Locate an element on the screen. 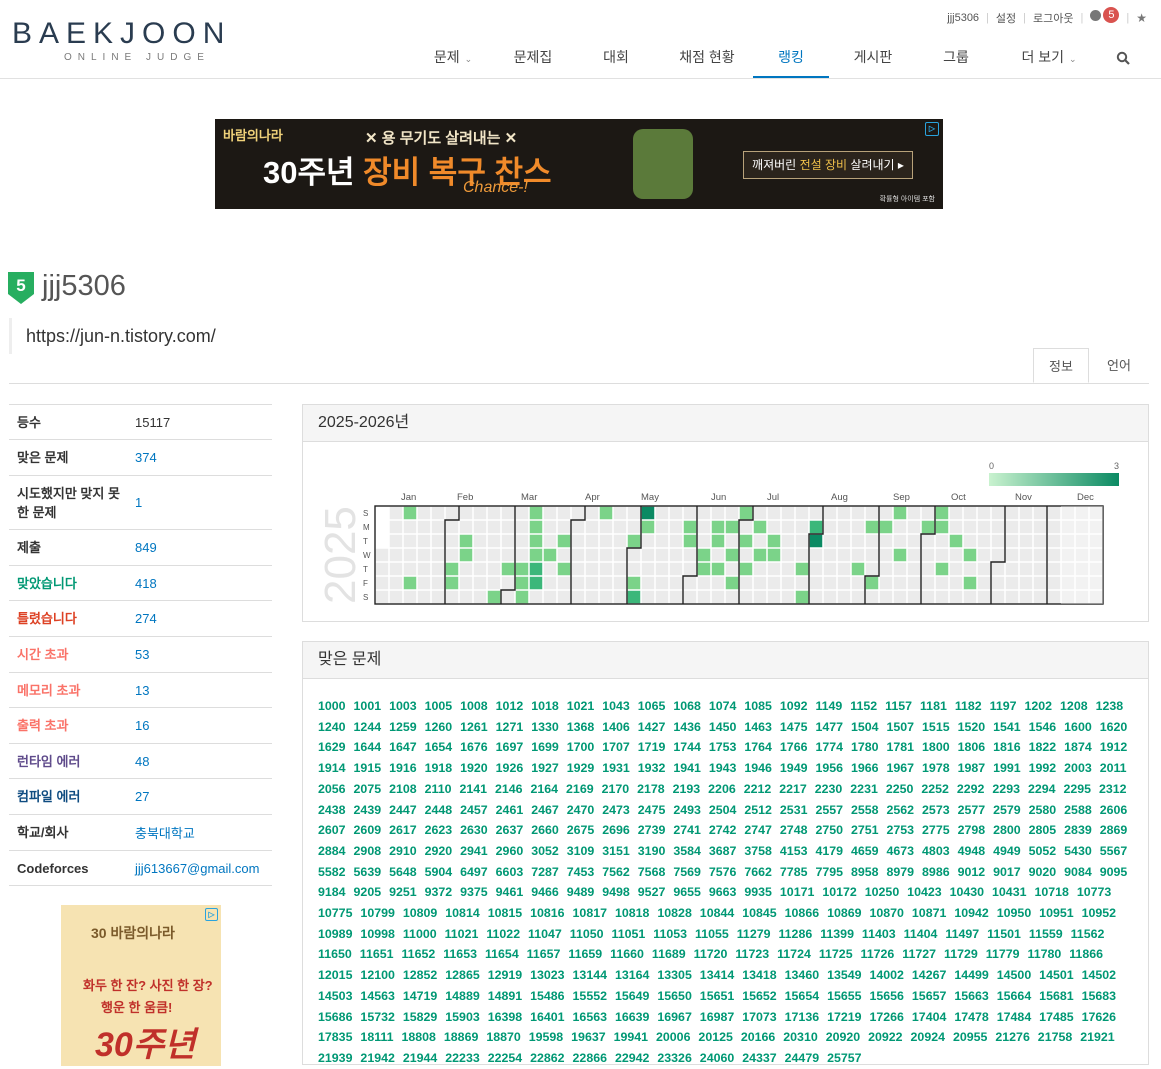 Image resolution: width=1161 pixels, height=1069 pixels. problem-link: 2470 is located at coordinates (581, 810).